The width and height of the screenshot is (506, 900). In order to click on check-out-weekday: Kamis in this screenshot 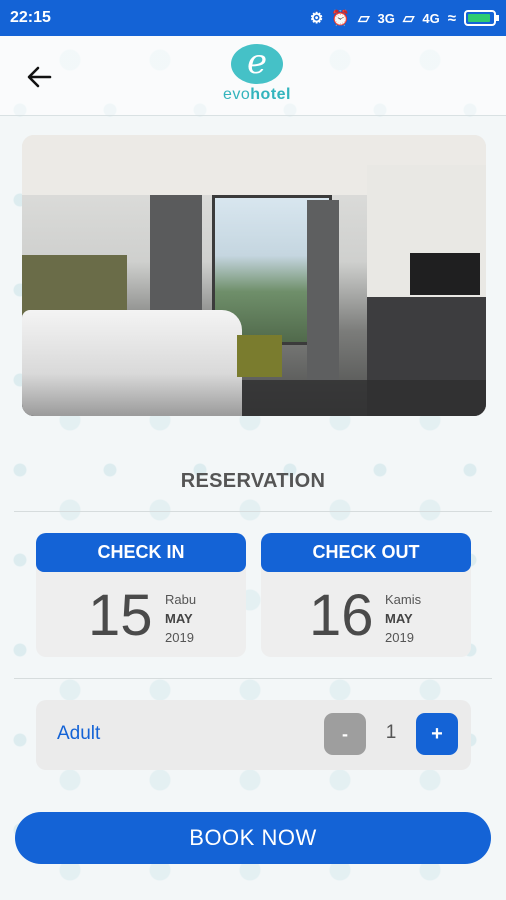, I will do `click(403, 599)`.